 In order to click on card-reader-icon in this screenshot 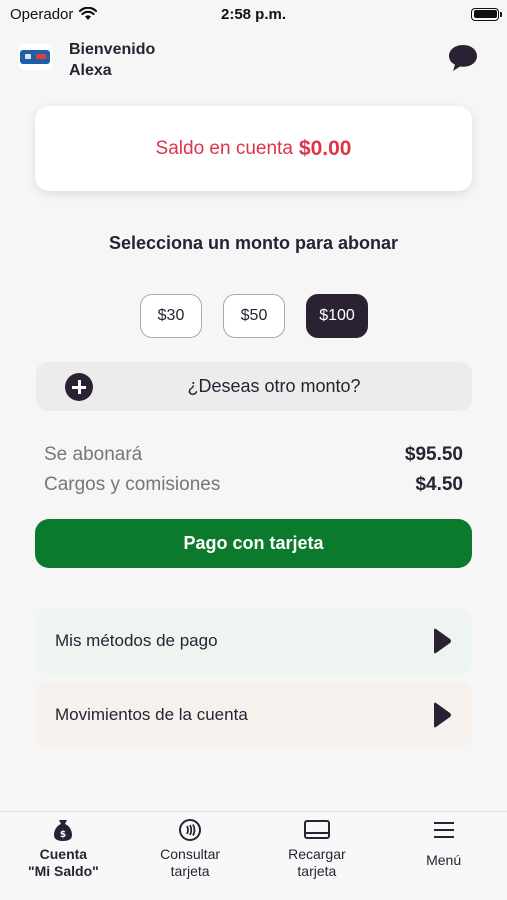, I will do `click(316, 829)`.